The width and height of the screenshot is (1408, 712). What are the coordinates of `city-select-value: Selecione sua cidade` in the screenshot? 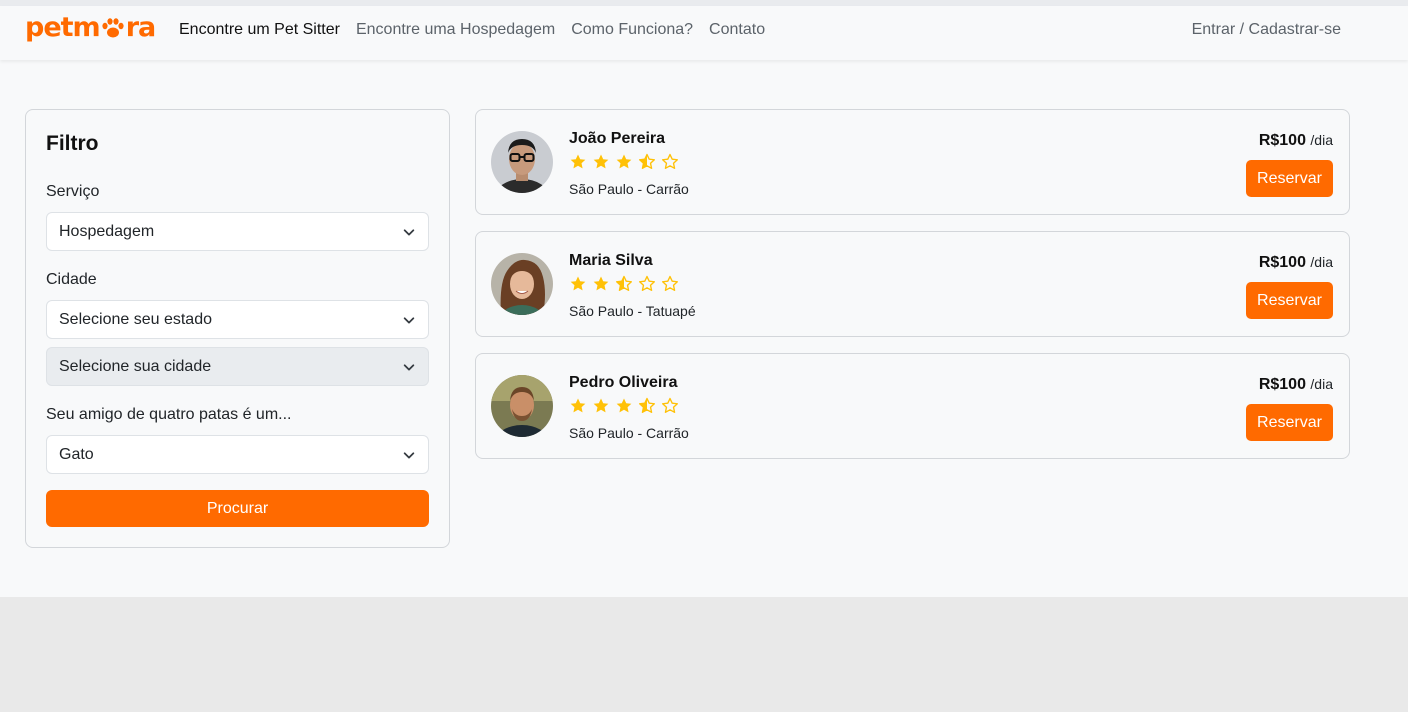 It's located at (135, 366).